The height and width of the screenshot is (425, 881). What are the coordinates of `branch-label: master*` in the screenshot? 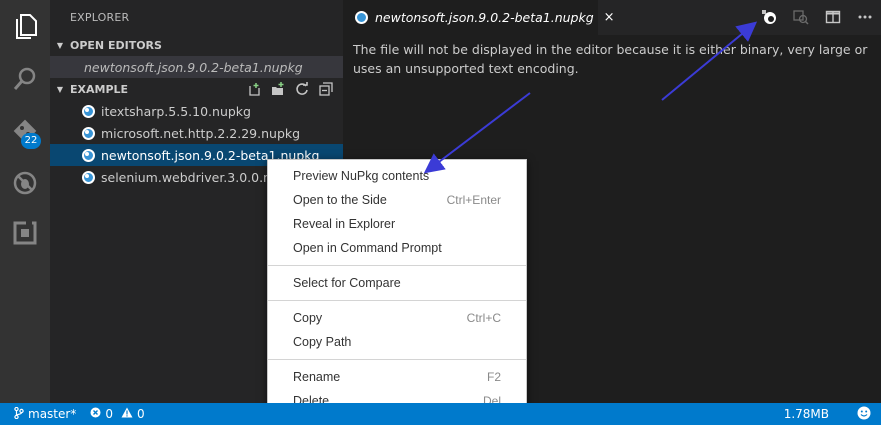 It's located at (52, 414).